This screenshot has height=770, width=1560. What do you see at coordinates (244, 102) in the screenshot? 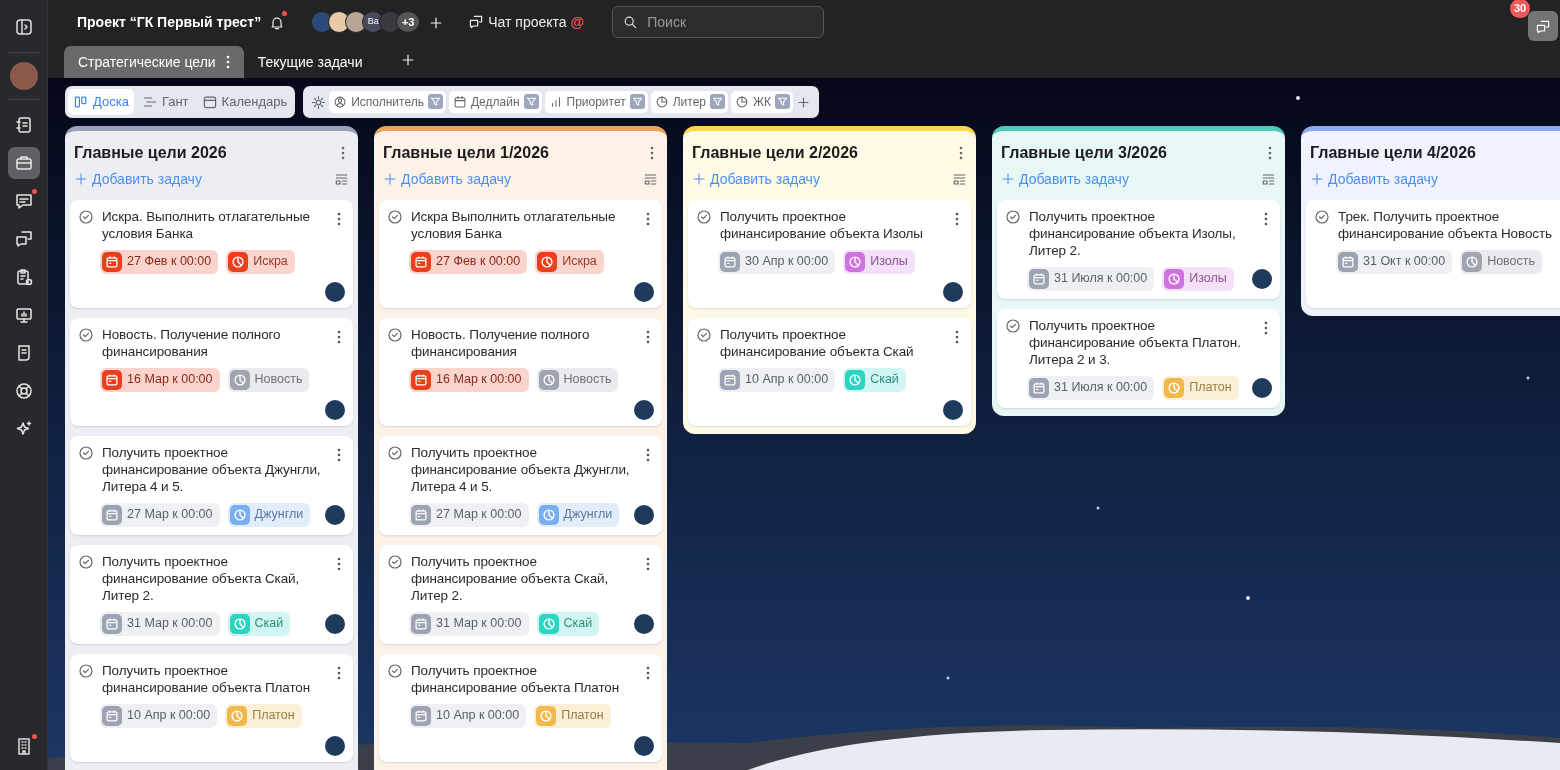
I see `view-tab: Календарь` at bounding box center [244, 102].